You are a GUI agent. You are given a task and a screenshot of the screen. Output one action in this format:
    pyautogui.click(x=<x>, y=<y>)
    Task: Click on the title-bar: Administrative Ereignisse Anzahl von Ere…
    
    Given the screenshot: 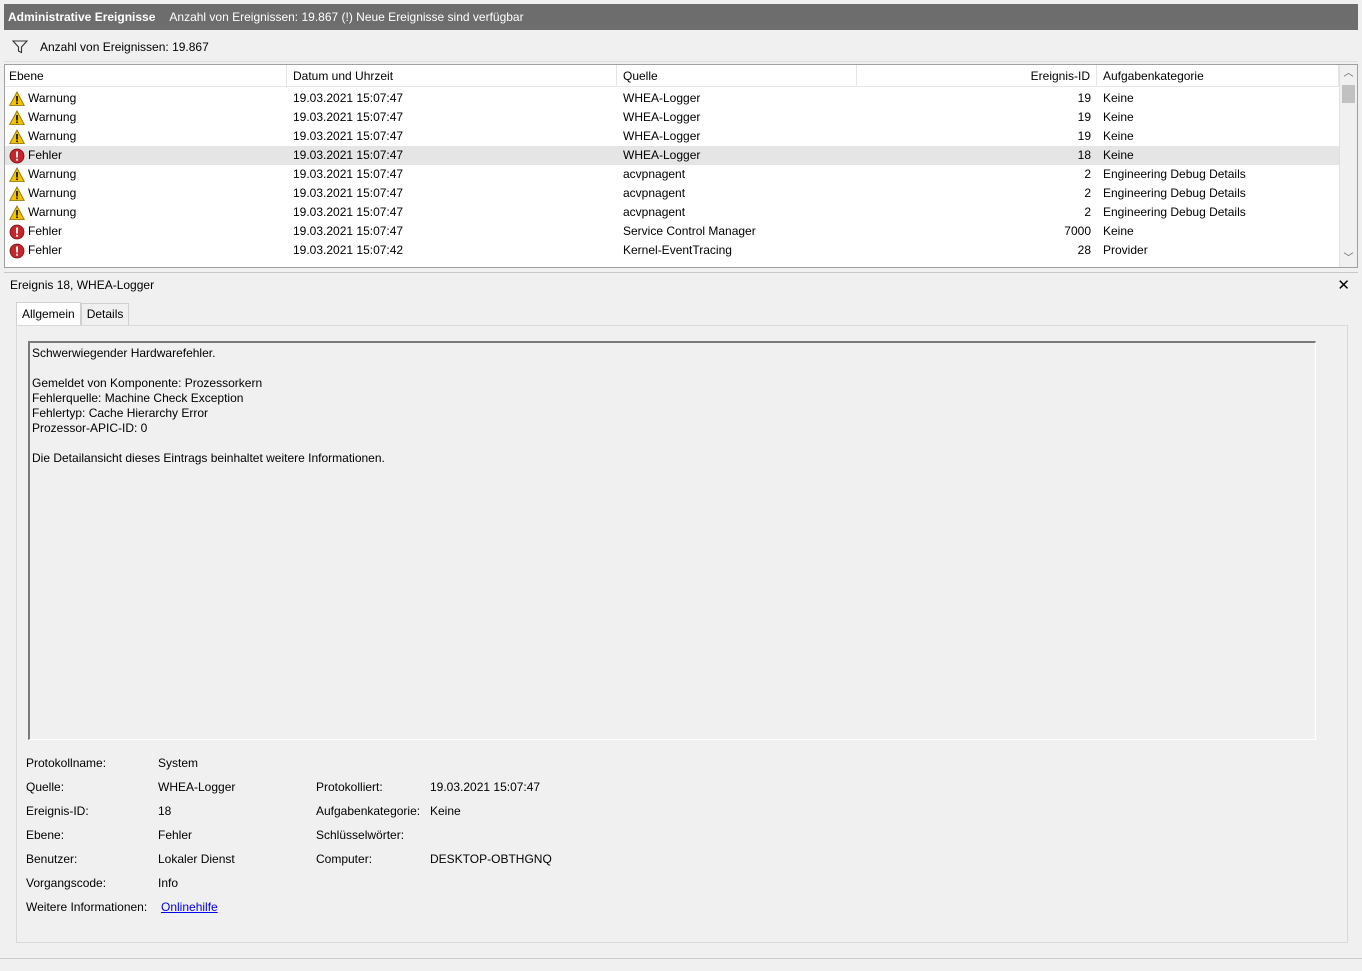 What is the action you would take?
    pyautogui.click(x=681, y=17)
    